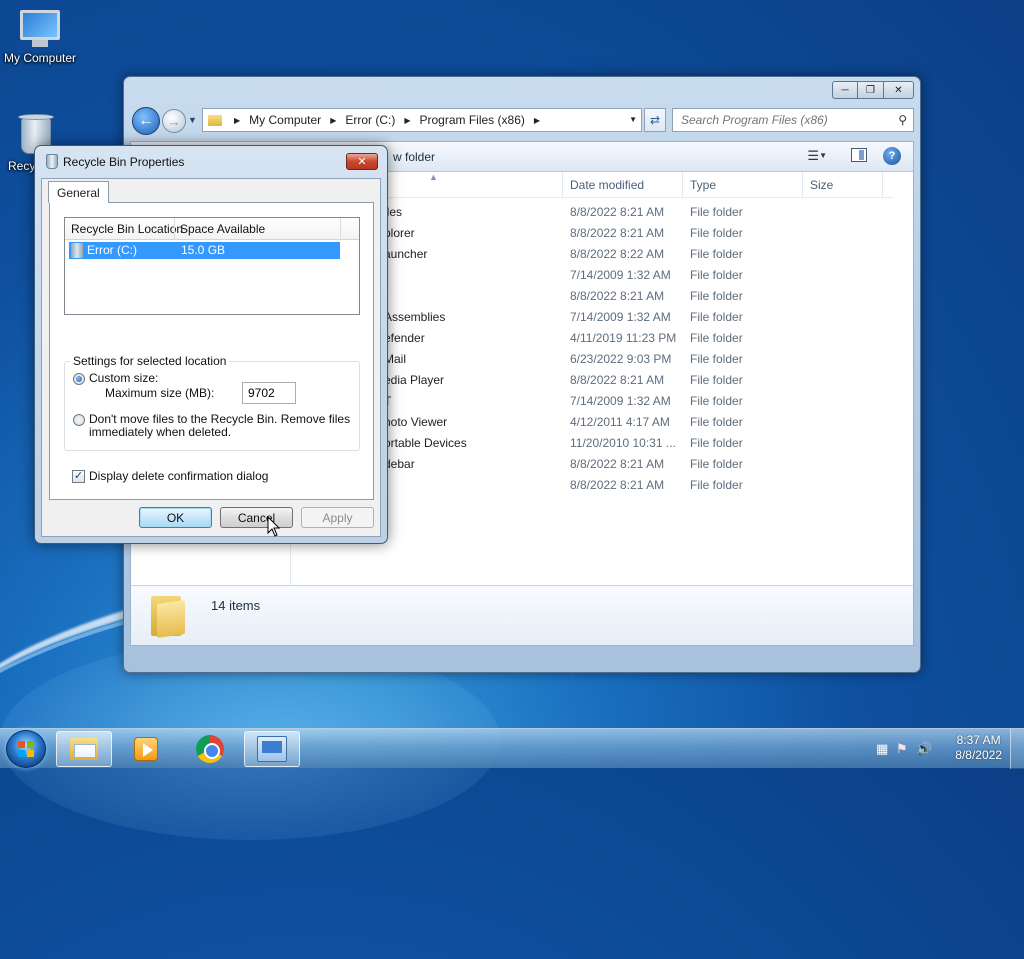 This screenshot has height=959, width=1024. What do you see at coordinates (204, 250) in the screenshot?
I see `list-item: Error (C:) 15.0 GB` at bounding box center [204, 250].